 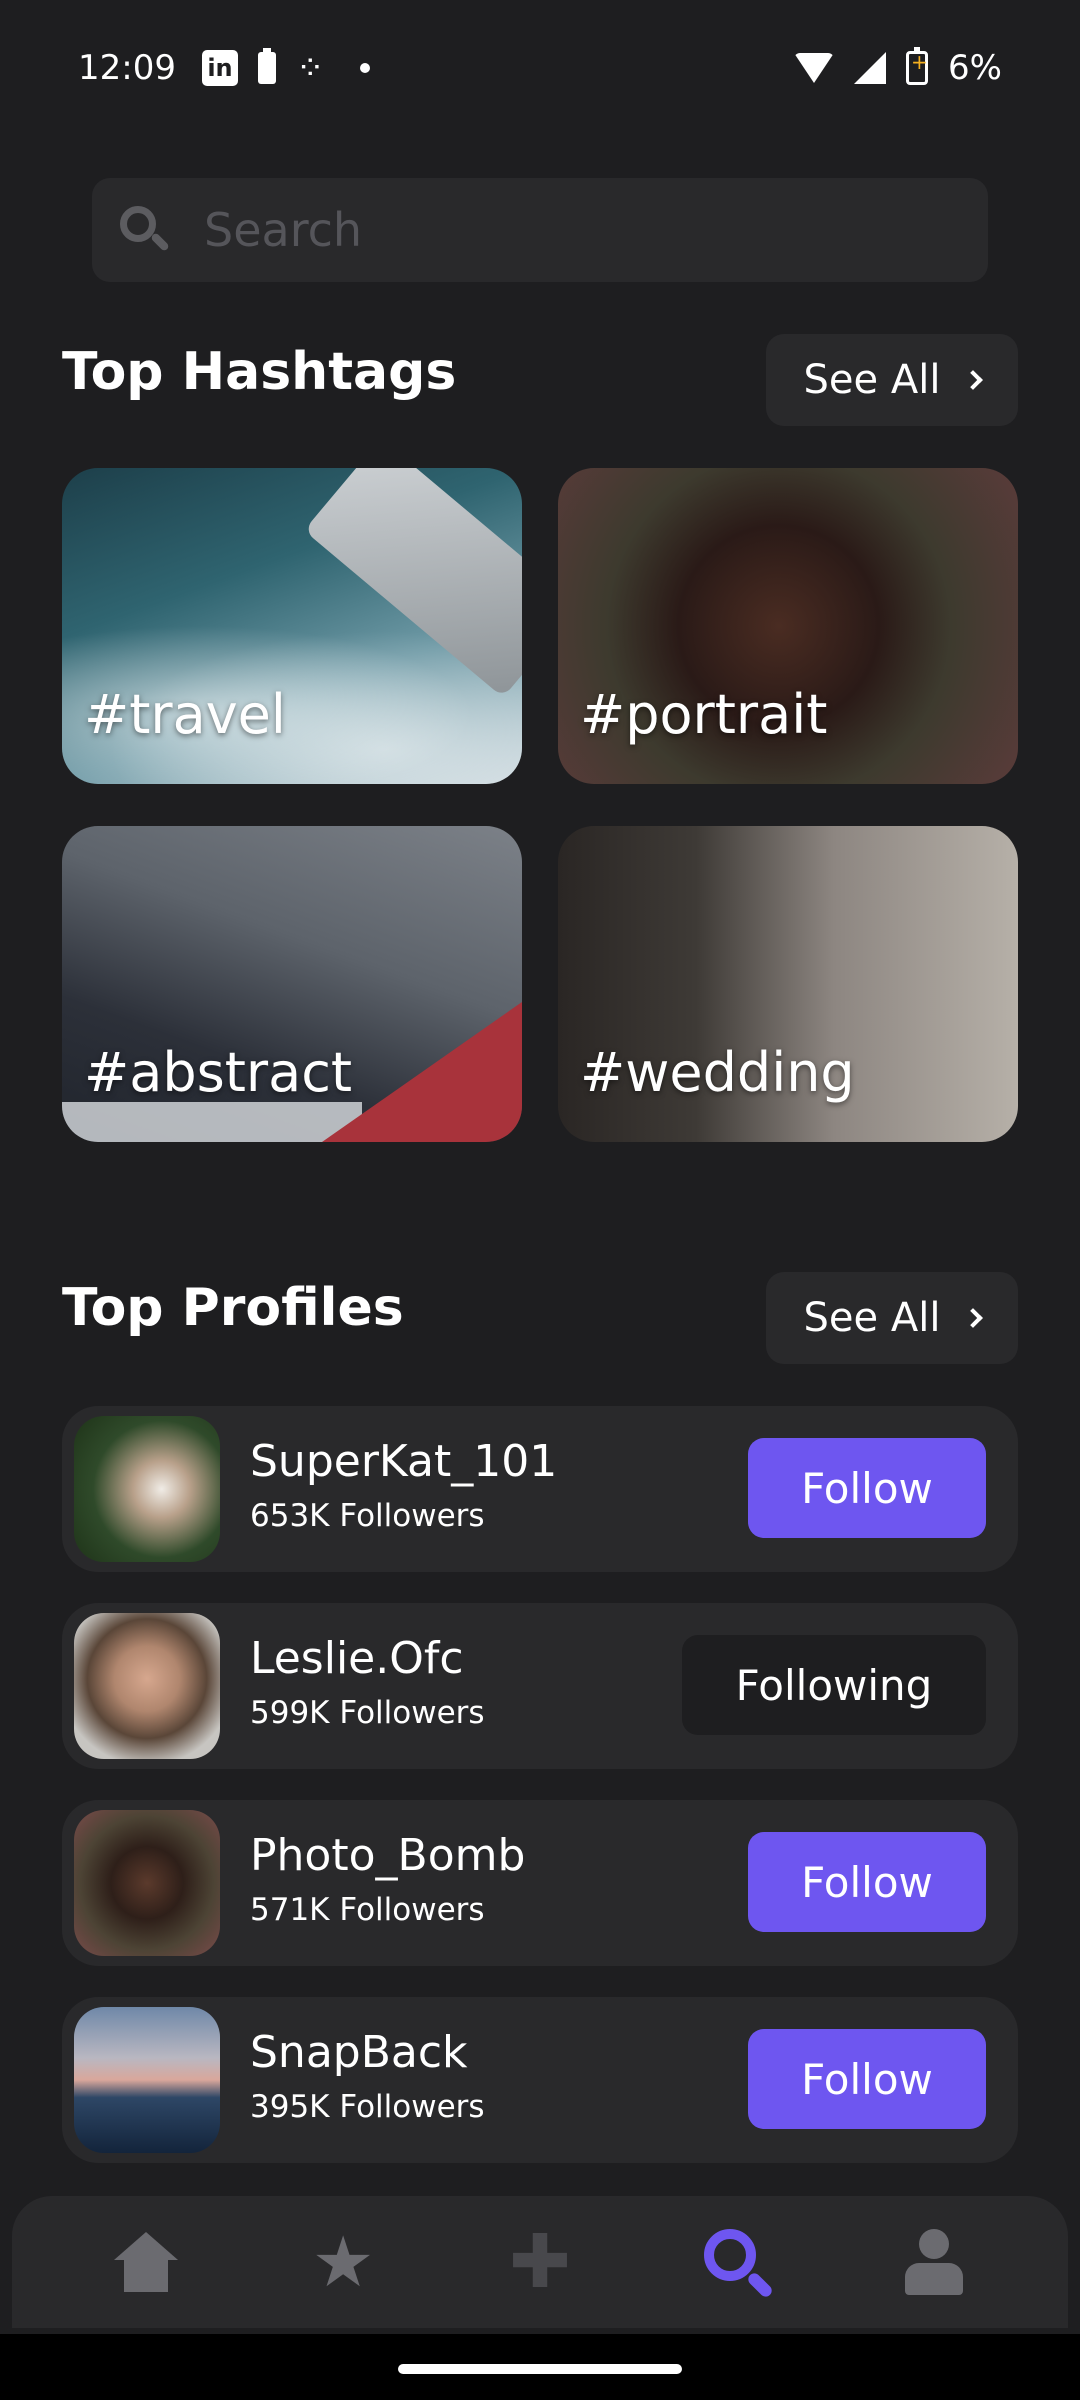 I want to click on wifi-icon, so click(x=814, y=68).